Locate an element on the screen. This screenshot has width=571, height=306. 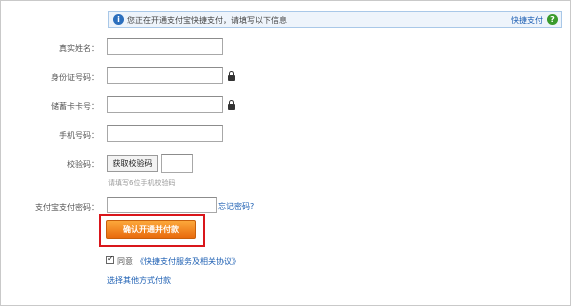
phone-label: 手机号码： is located at coordinates (79, 135).